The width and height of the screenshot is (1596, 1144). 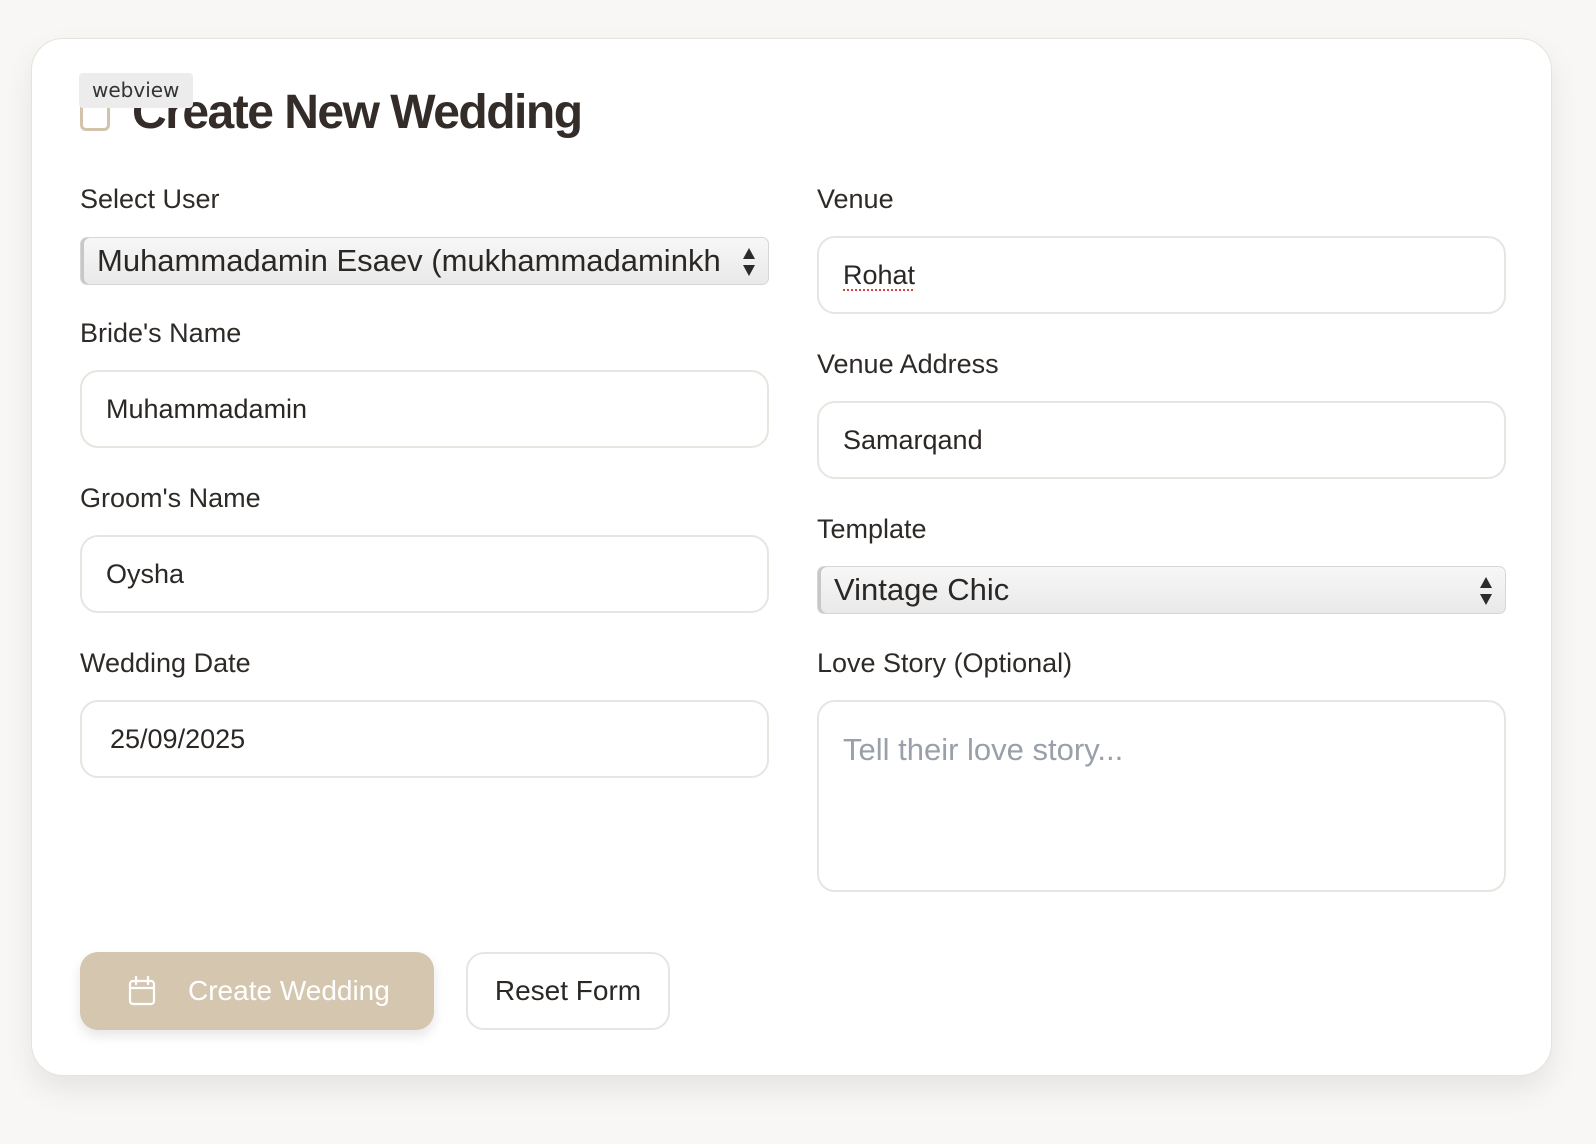 What do you see at coordinates (408, 260) in the screenshot?
I see `select-user-value: Muhammadamin Esaev (mukhammadaminkhon` at bounding box center [408, 260].